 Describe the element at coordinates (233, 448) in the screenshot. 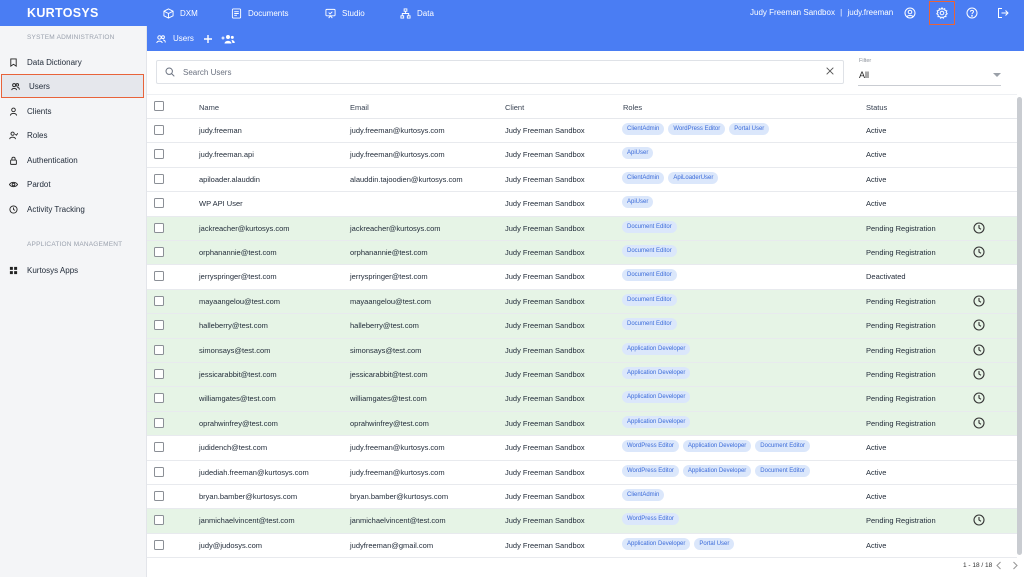

I see `user-name-cell: judidench@test.com` at that location.